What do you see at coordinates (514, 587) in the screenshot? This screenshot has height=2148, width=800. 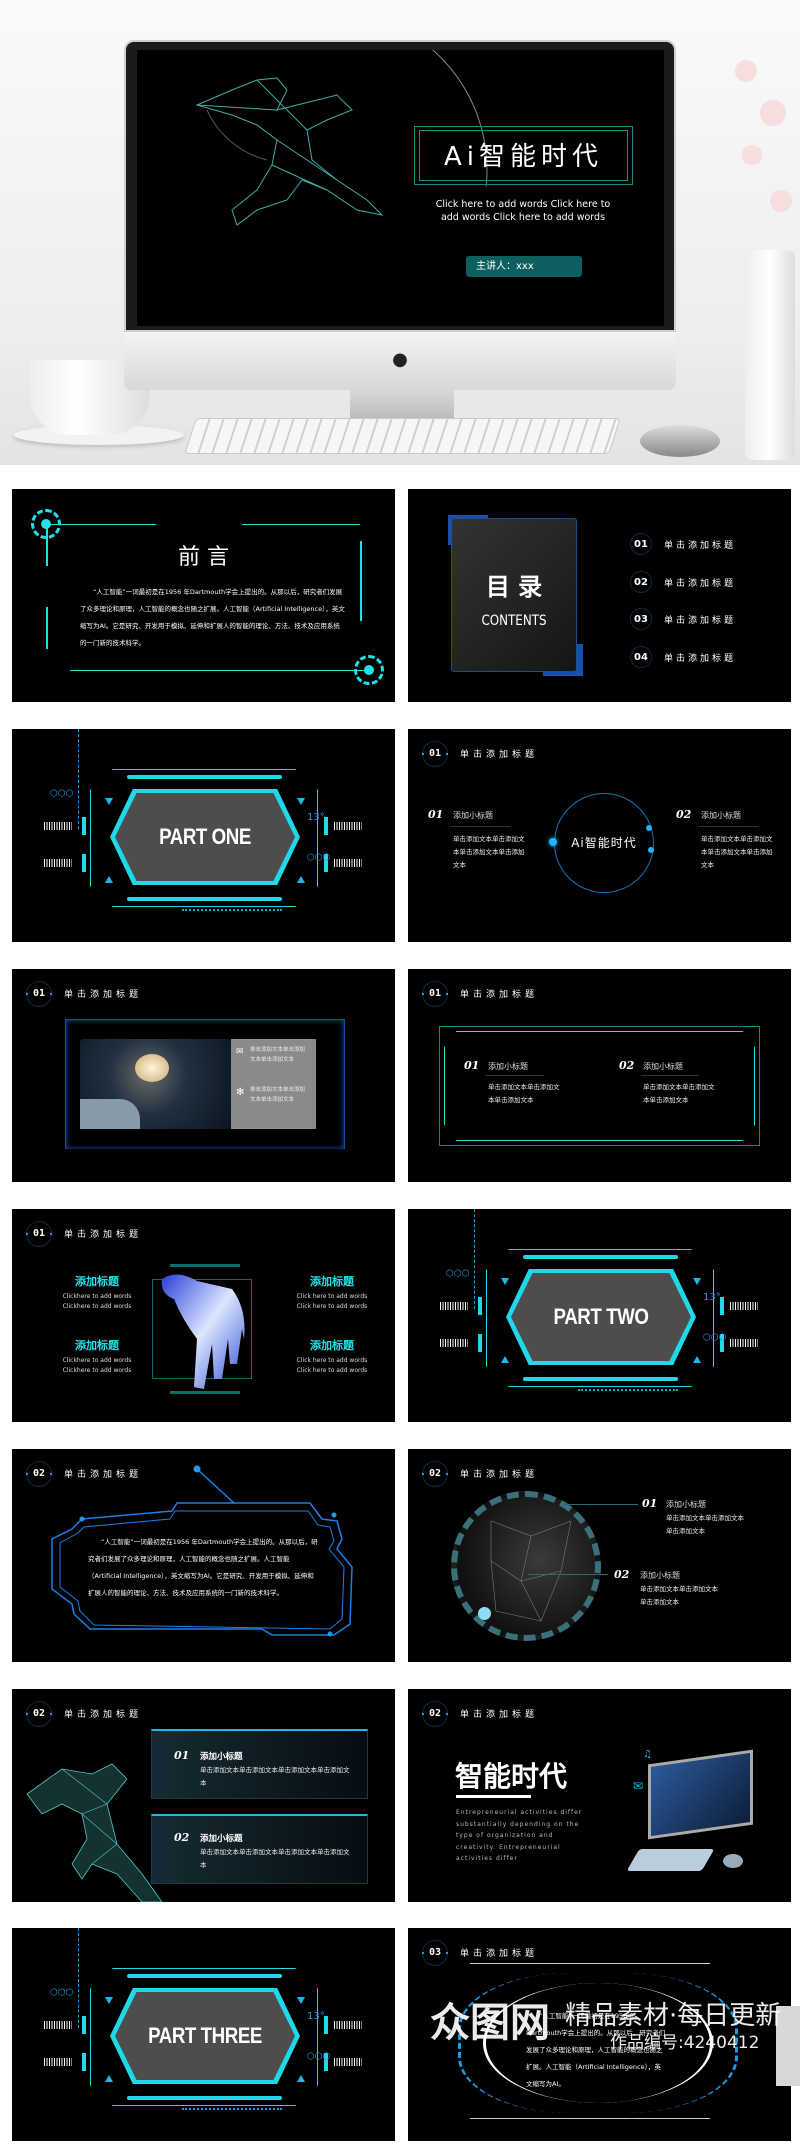 I see `contents-title: 目 录` at bounding box center [514, 587].